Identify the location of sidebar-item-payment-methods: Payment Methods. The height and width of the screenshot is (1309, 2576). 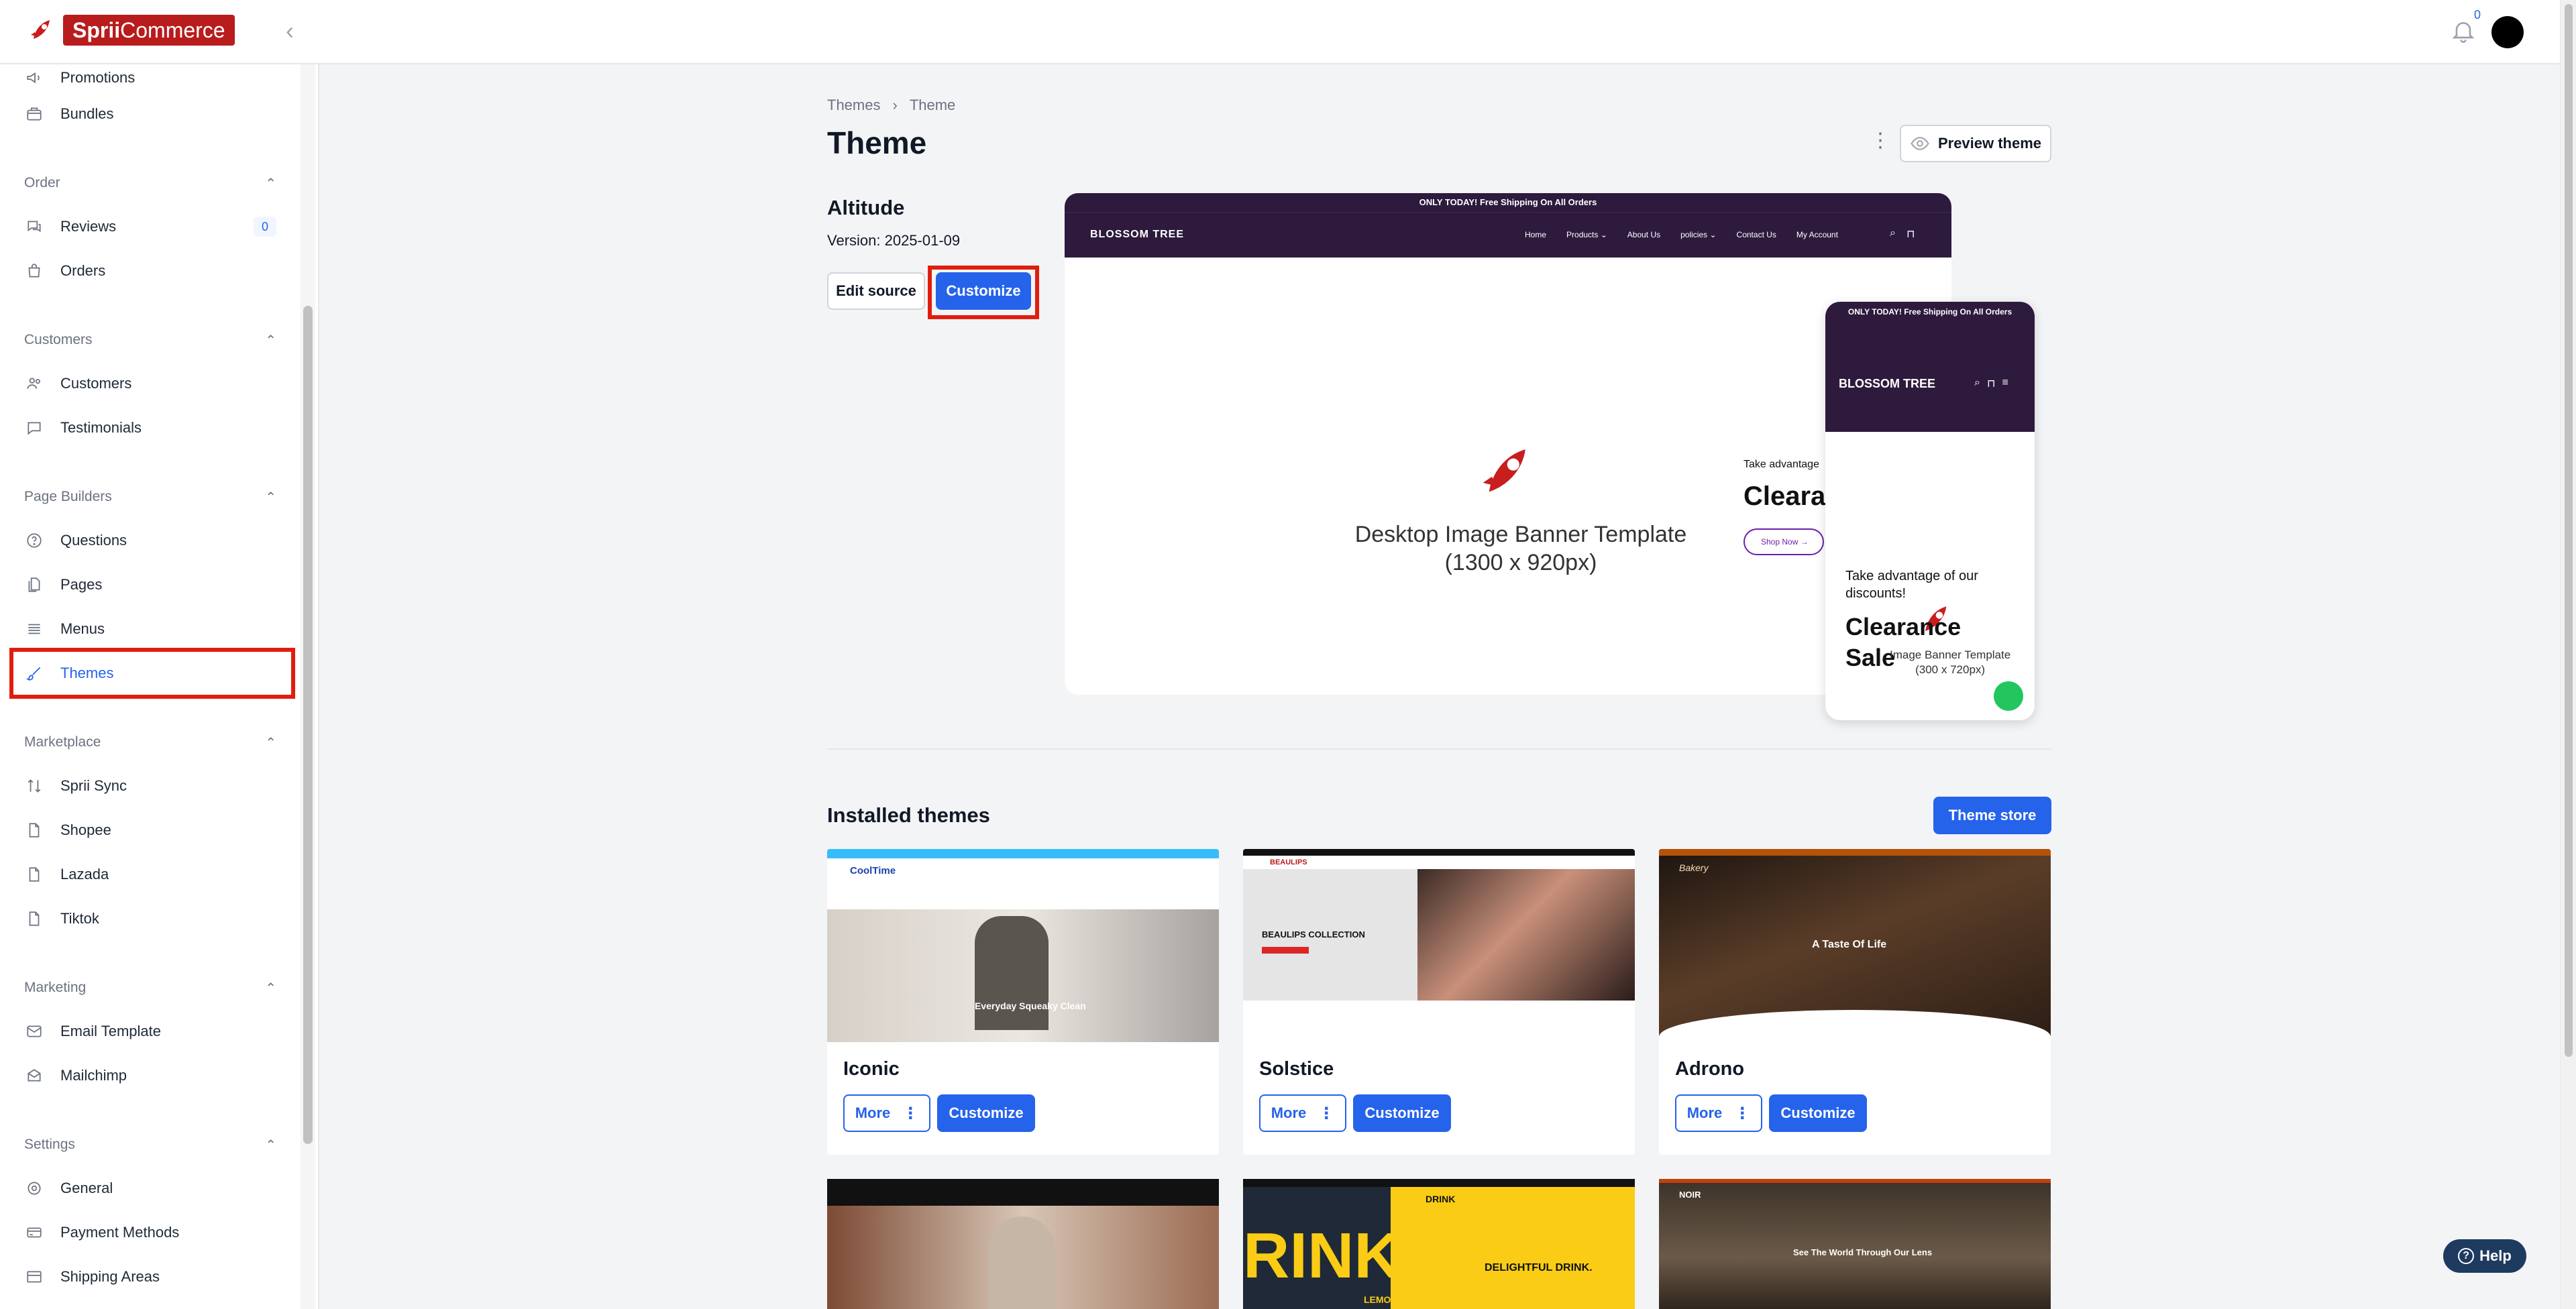
(101, 1232).